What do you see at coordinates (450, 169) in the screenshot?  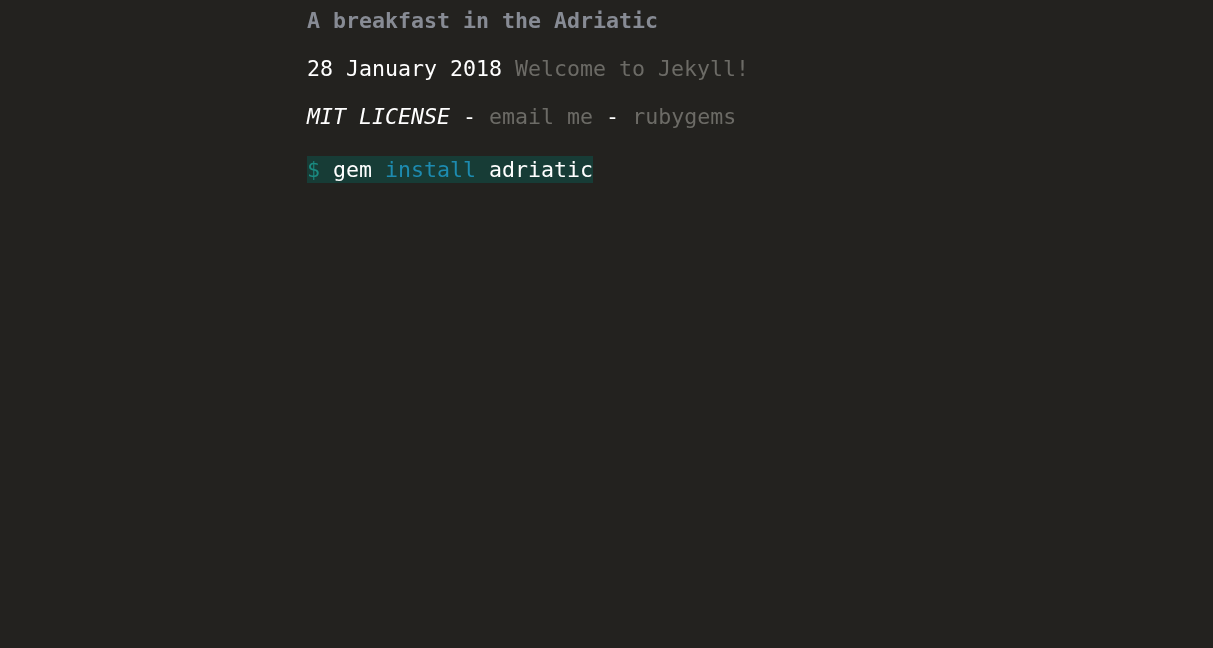 I see `install-command: $ gem install adriatic` at bounding box center [450, 169].